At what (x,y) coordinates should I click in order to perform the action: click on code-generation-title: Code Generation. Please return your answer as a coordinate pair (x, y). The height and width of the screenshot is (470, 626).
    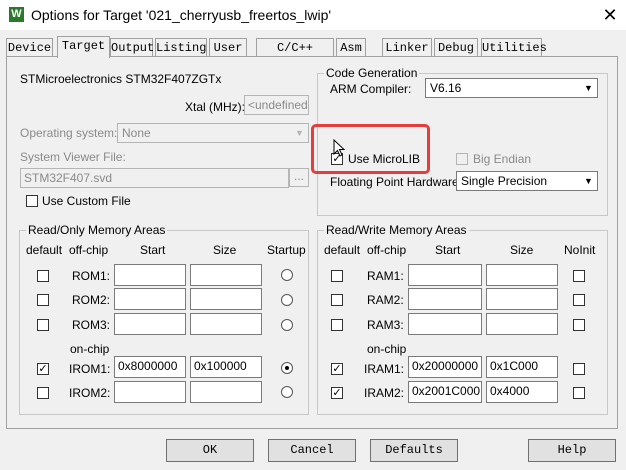
    Looking at the image, I should click on (372, 73).